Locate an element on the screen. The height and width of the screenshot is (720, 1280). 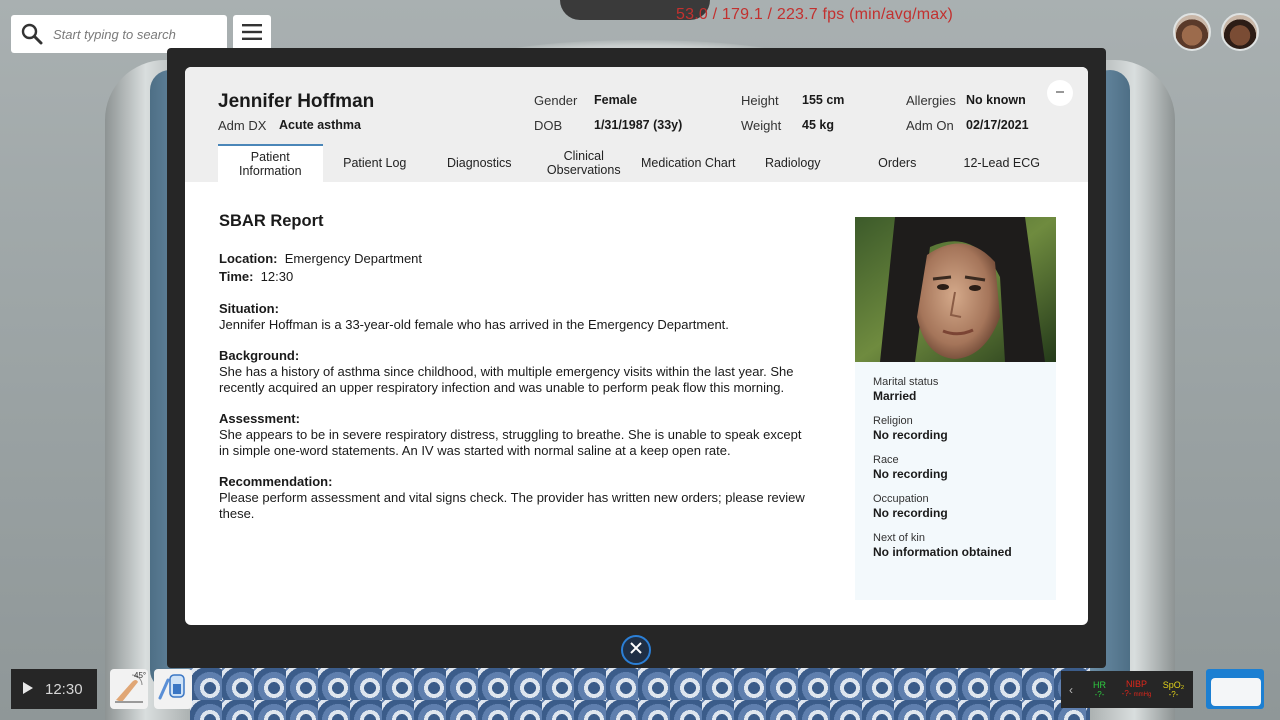
weight-label: Weight is located at coordinates (761, 125).